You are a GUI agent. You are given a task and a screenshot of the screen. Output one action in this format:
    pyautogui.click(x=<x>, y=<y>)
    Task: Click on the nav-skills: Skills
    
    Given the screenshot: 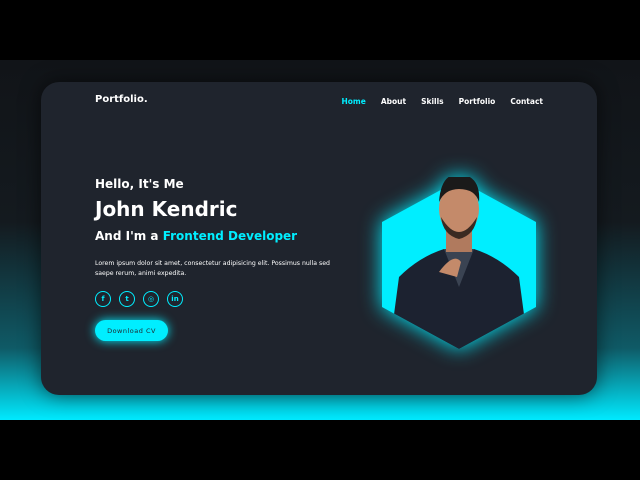 What is the action you would take?
    pyautogui.click(x=432, y=101)
    